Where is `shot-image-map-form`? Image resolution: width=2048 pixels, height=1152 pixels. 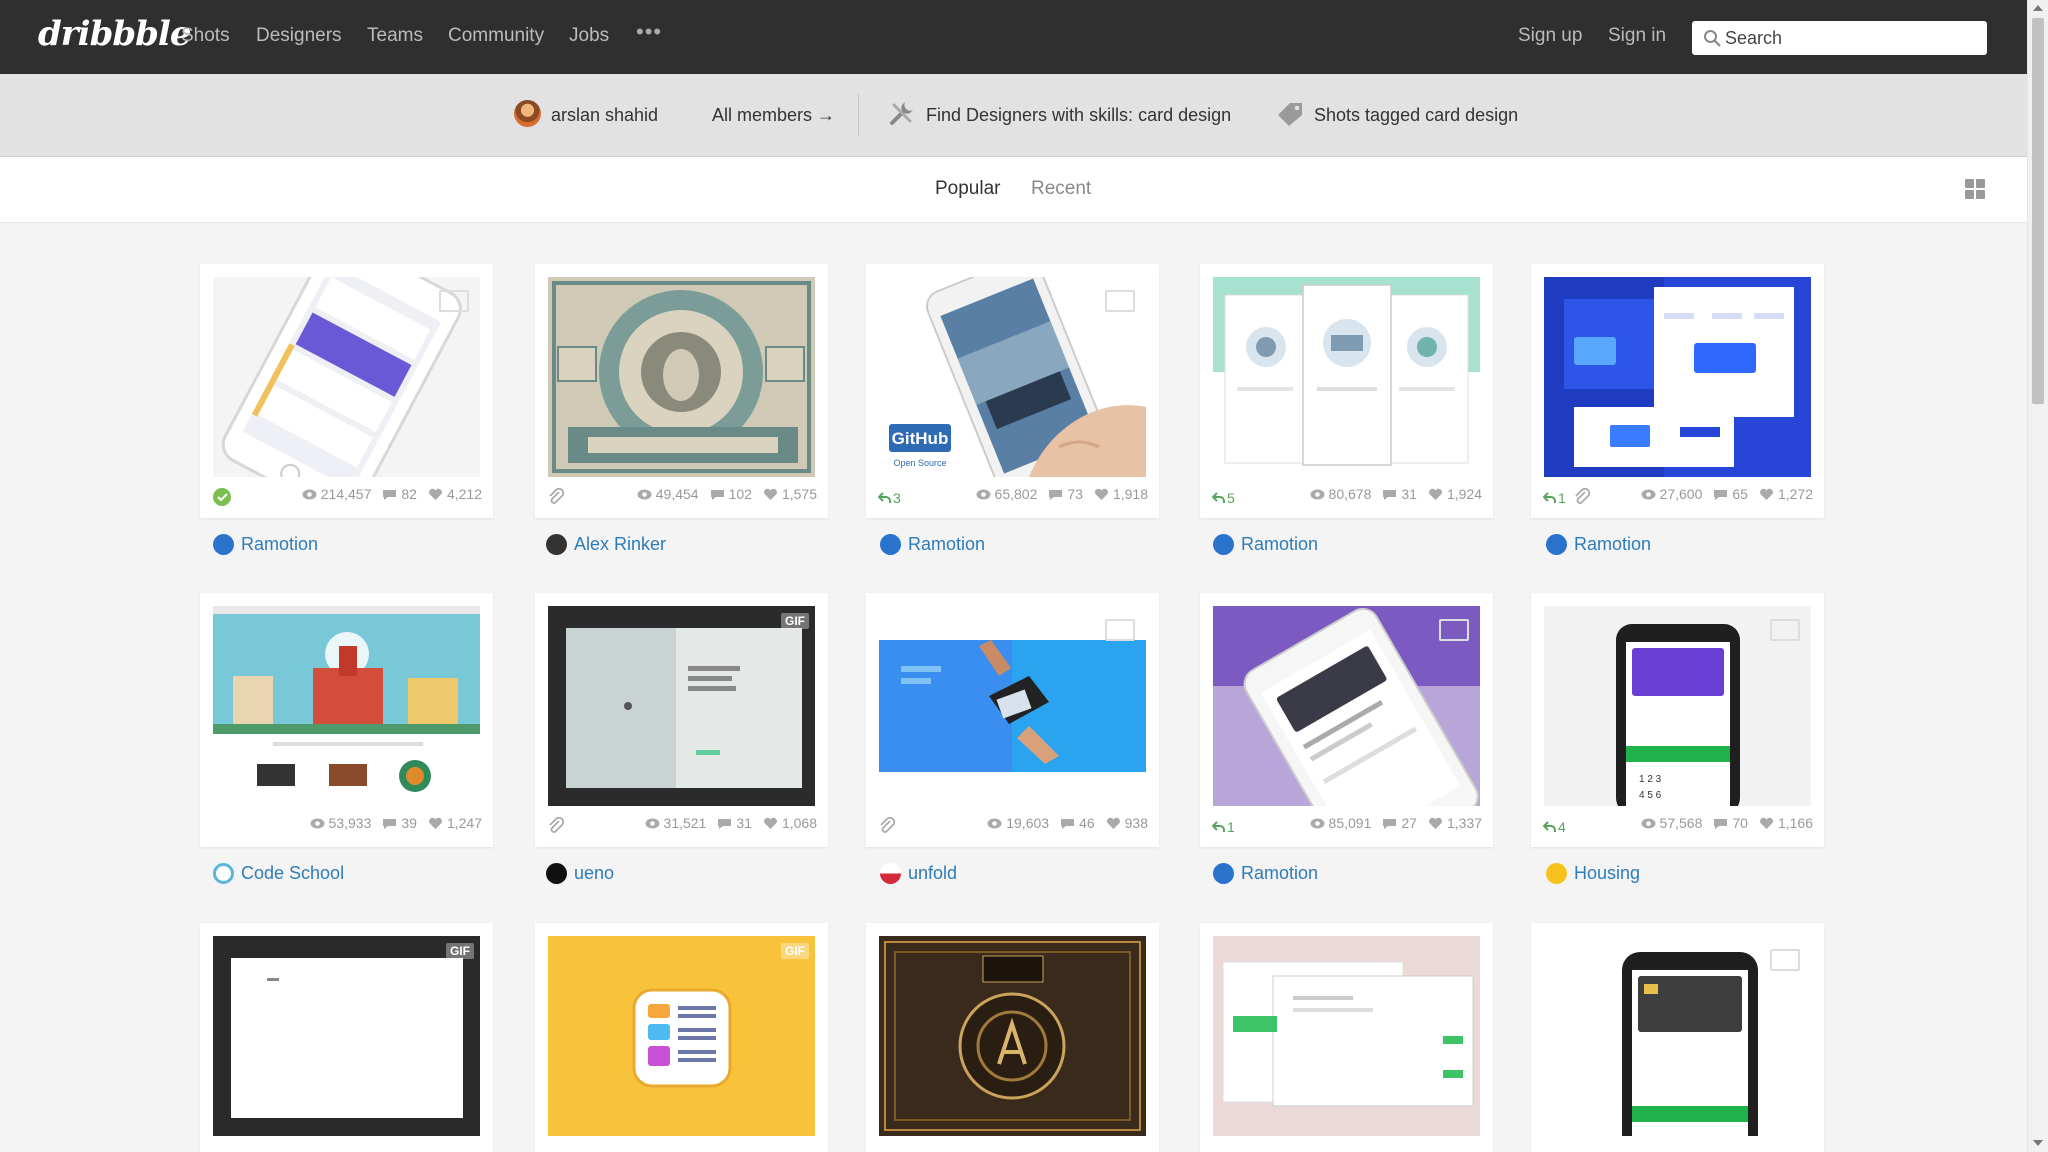
shot-image-map-form is located at coordinates (681, 706).